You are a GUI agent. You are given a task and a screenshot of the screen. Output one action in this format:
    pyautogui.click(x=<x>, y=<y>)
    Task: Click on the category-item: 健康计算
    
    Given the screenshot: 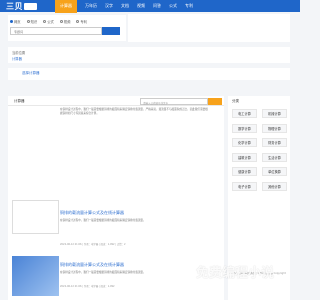 What is the action you would take?
    pyautogui.click(x=244, y=171)
    